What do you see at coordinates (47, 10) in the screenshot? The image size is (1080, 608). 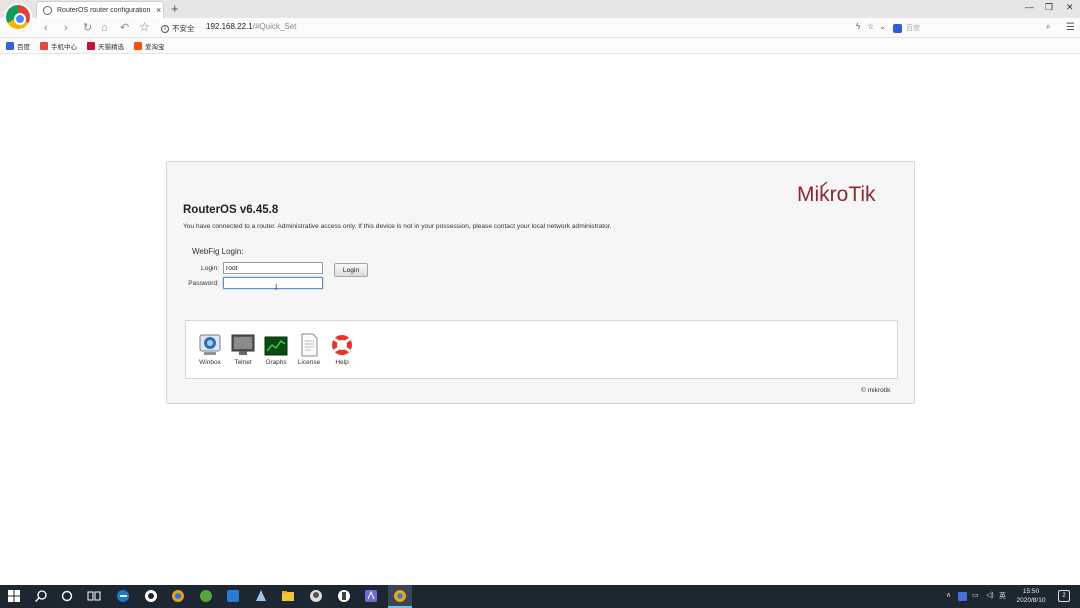 I see `mikrotik-favicon-icon` at bounding box center [47, 10].